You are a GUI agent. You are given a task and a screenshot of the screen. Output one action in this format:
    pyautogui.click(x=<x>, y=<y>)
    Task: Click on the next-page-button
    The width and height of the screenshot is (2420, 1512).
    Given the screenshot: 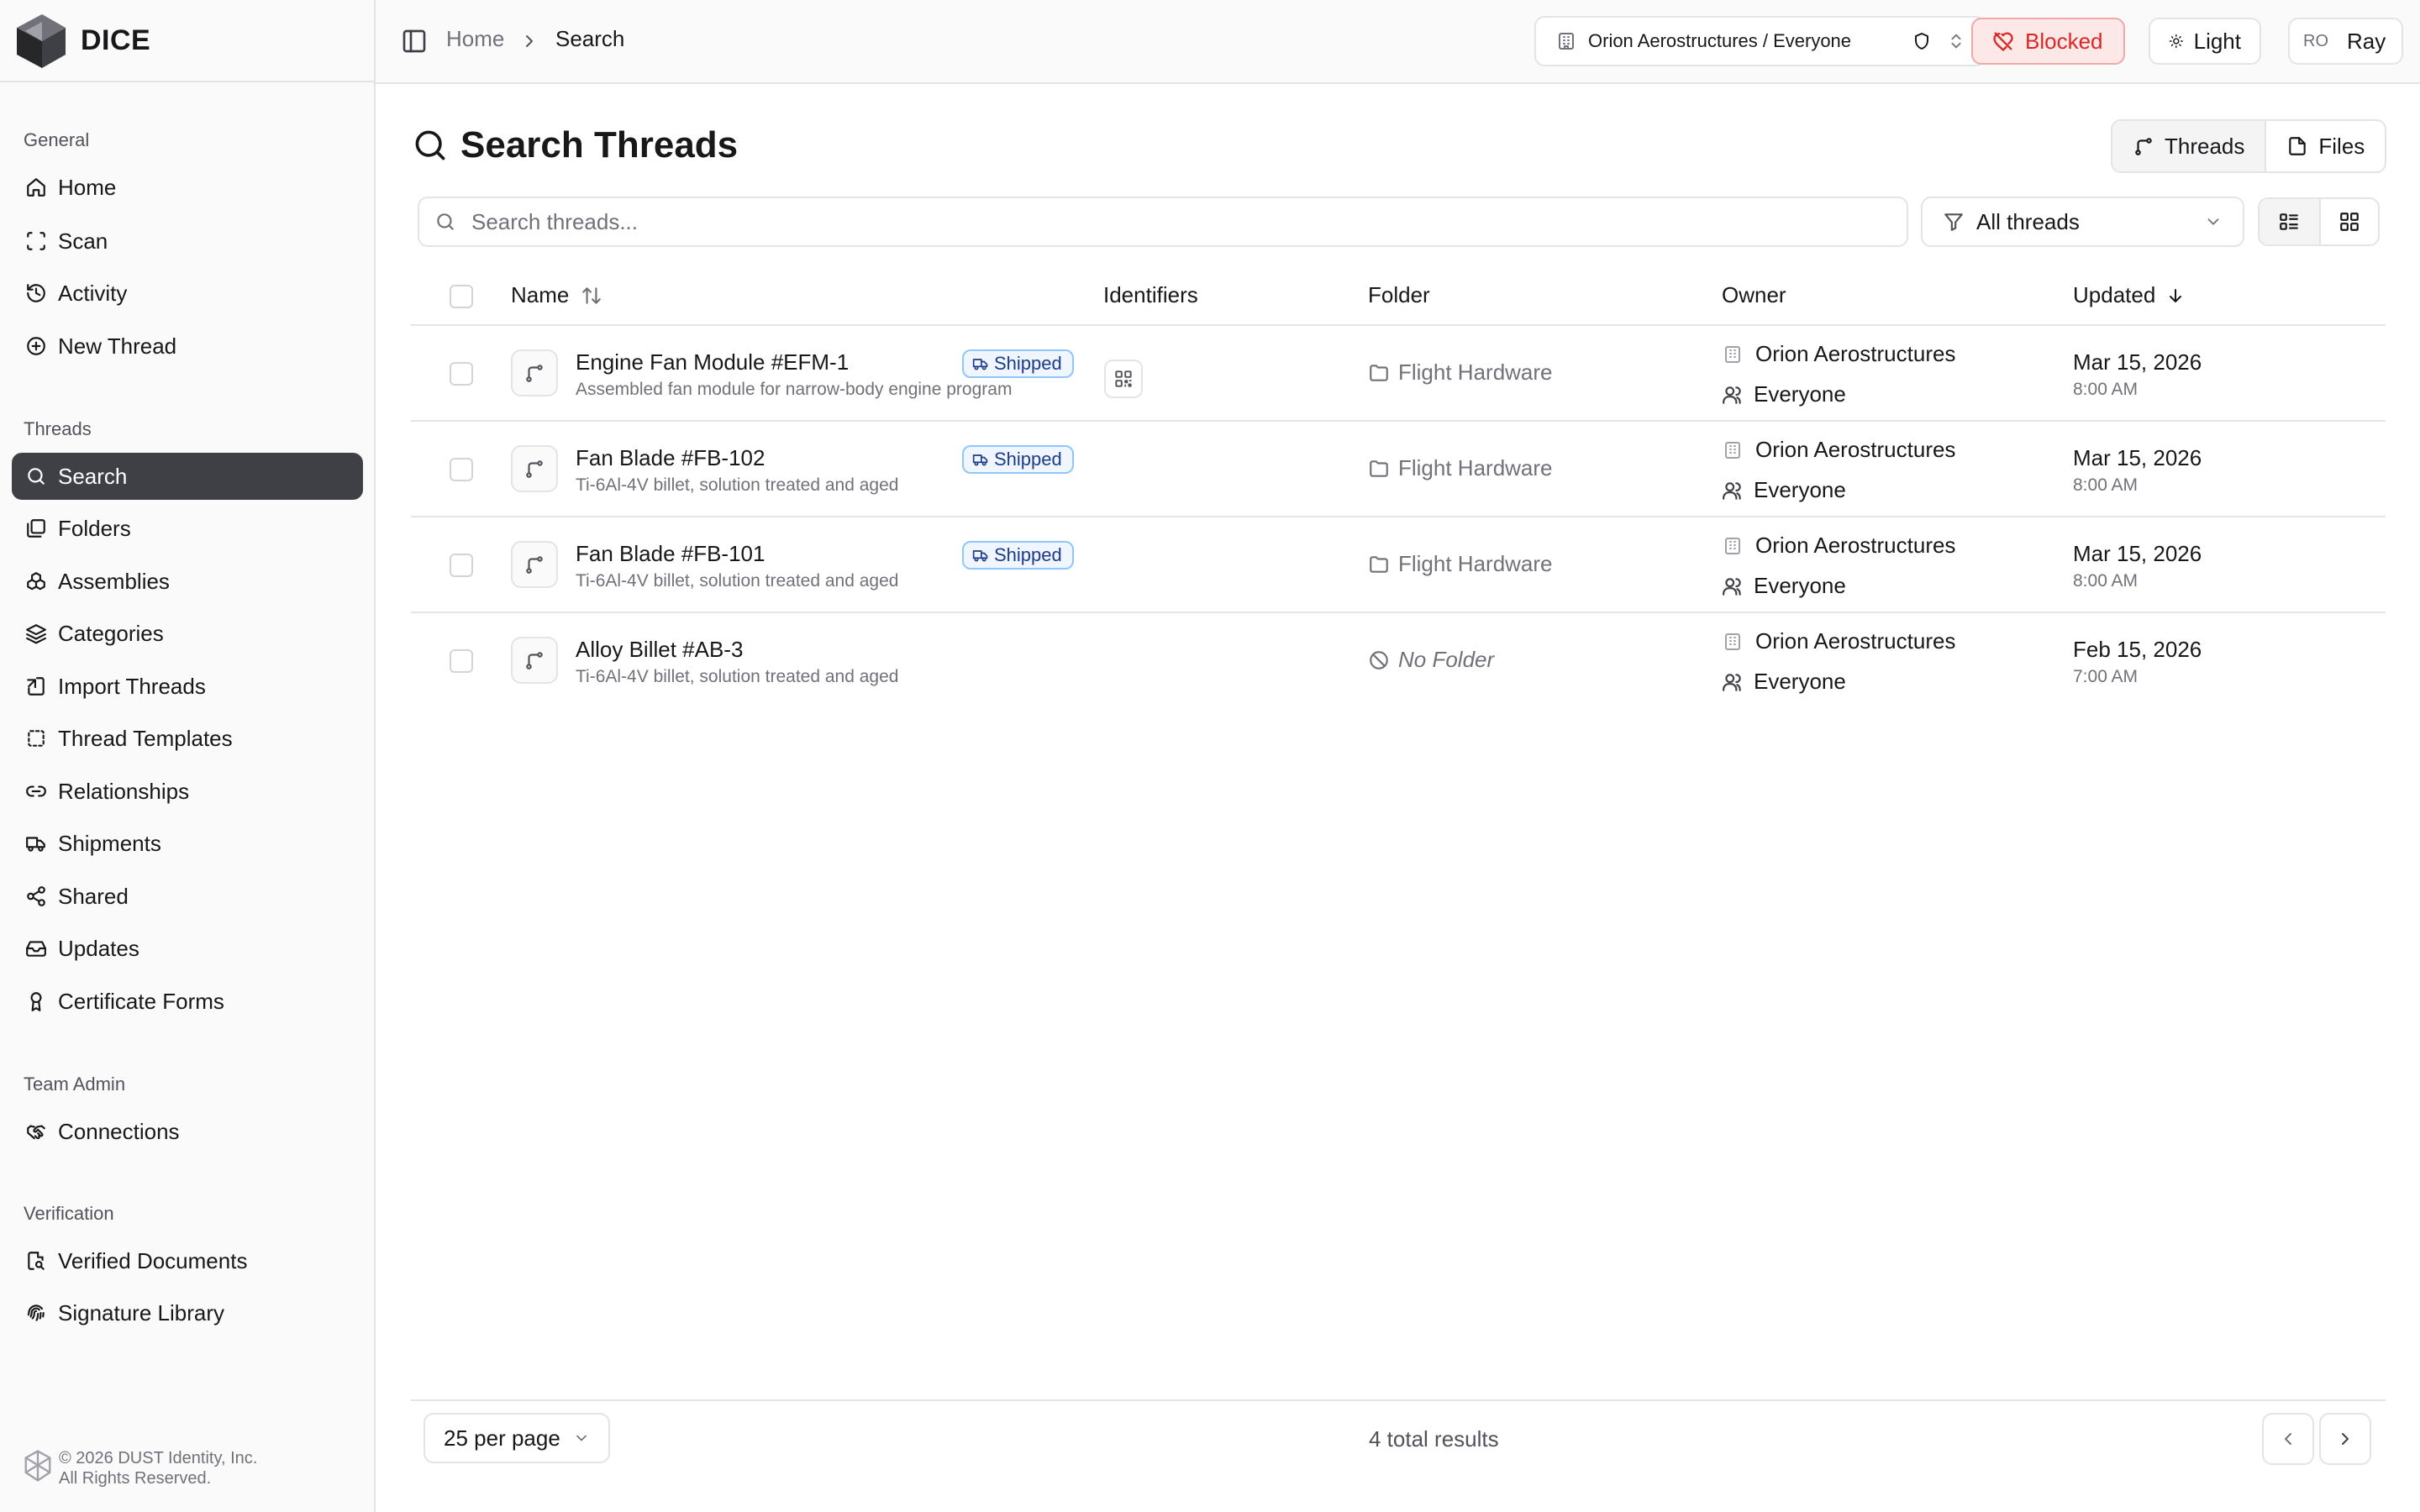 What is the action you would take?
    pyautogui.click(x=2345, y=1439)
    